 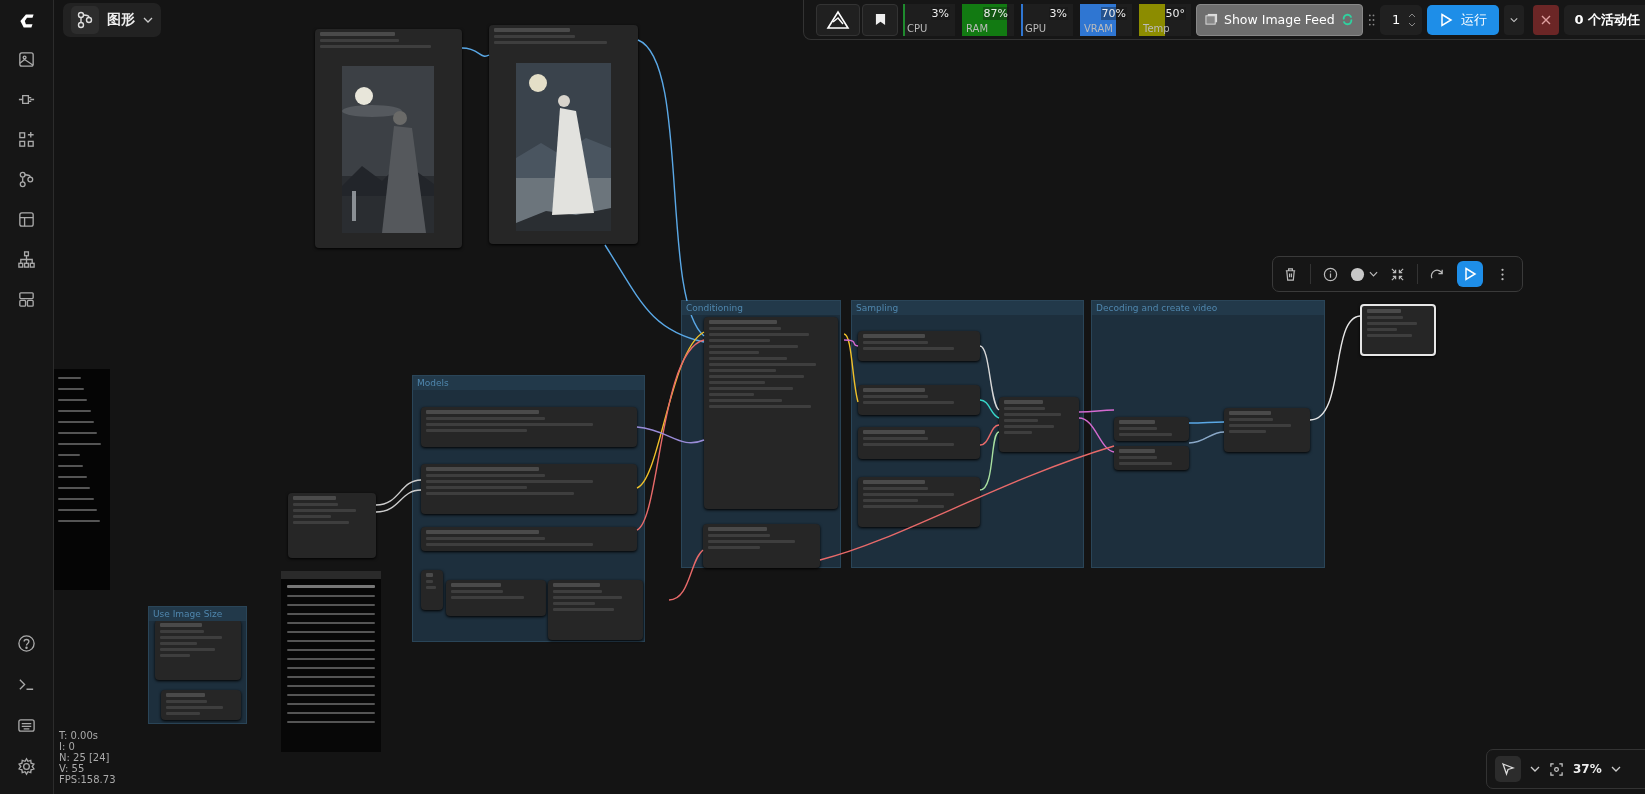 I want to click on meter-value: 50°, so click(x=1175, y=13).